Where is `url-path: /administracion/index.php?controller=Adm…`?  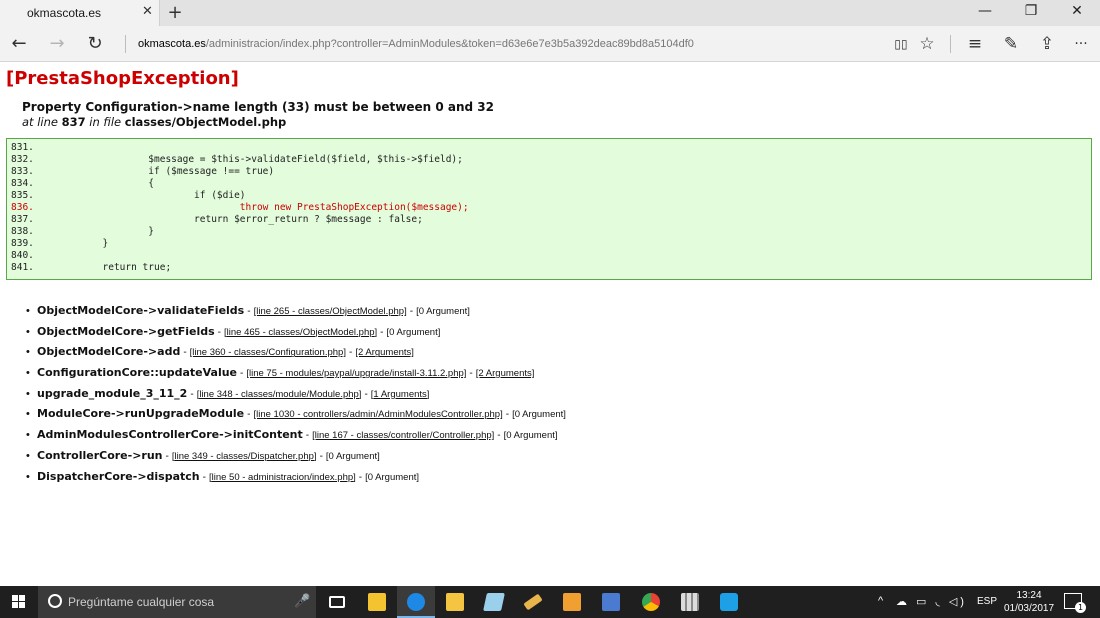
url-path: /administracion/index.php?controller=Adm… is located at coordinates (449, 44).